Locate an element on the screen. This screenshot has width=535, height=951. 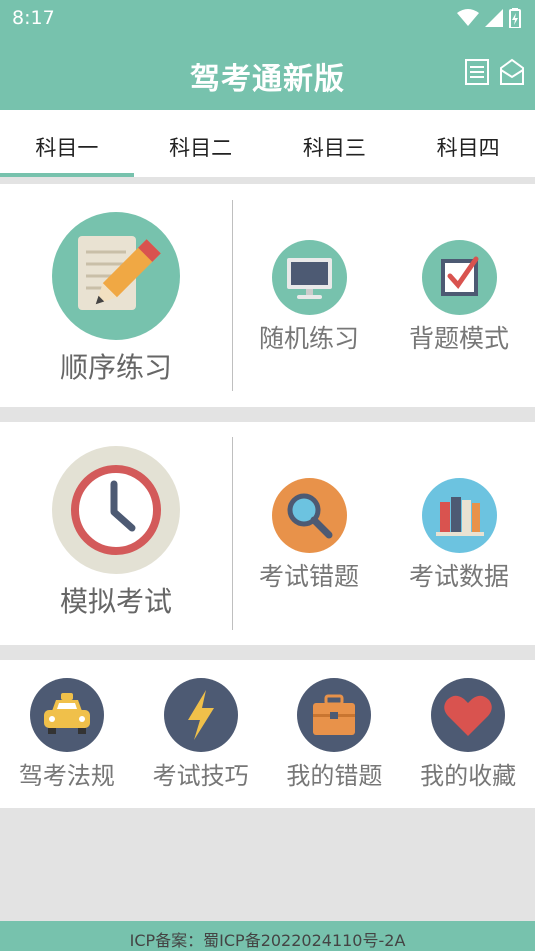
status-time: 8:17 is located at coordinates (33, 18).